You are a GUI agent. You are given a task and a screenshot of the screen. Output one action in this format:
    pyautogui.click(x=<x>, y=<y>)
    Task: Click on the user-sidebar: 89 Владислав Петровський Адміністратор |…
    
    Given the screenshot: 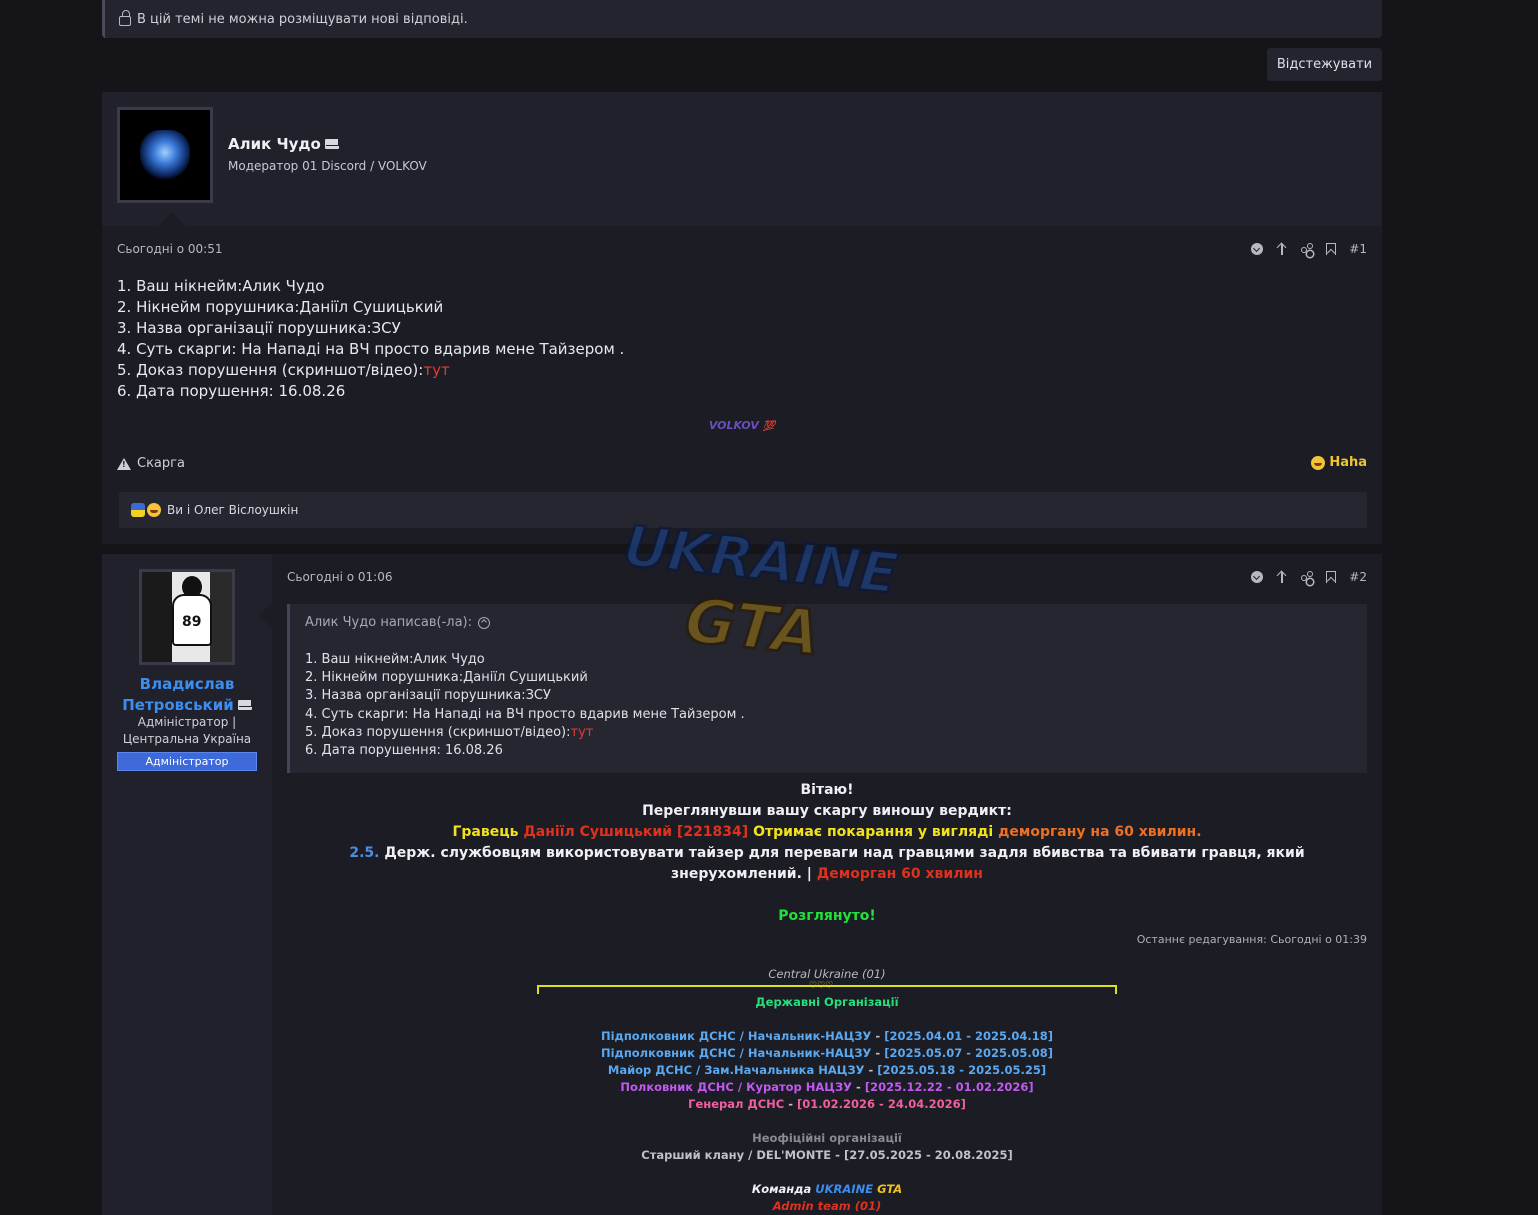 What is the action you would take?
    pyautogui.click(x=187, y=884)
    